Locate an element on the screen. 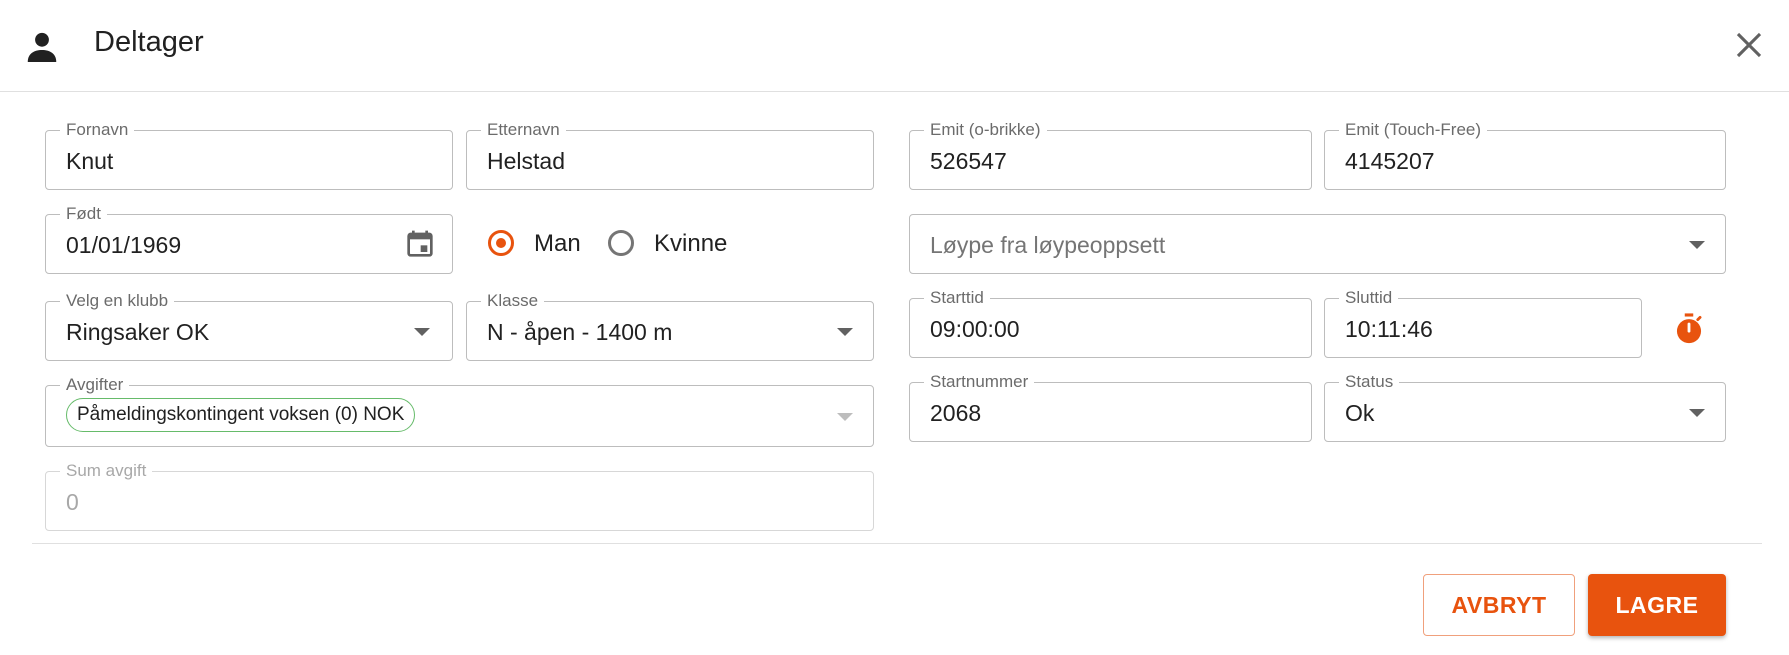 The height and width of the screenshot is (655, 1789). club-label: Velg en klubb is located at coordinates (117, 301).